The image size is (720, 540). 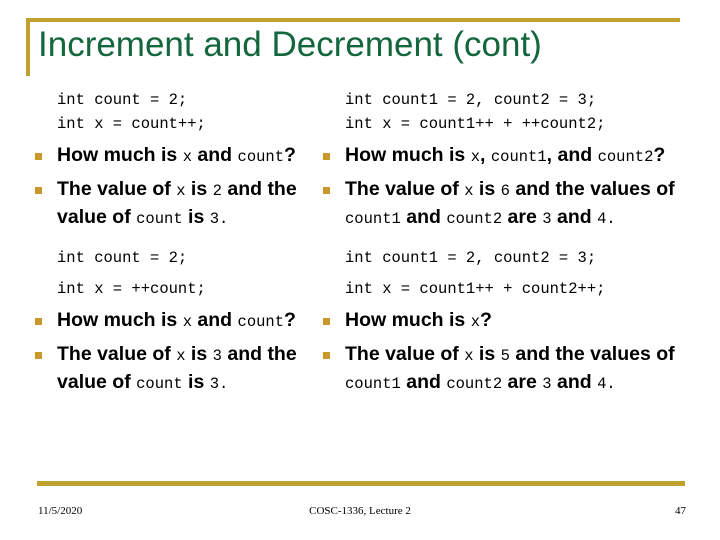 I want to click on list-item: How much is x, count1, and count2?, so click(x=514, y=156).